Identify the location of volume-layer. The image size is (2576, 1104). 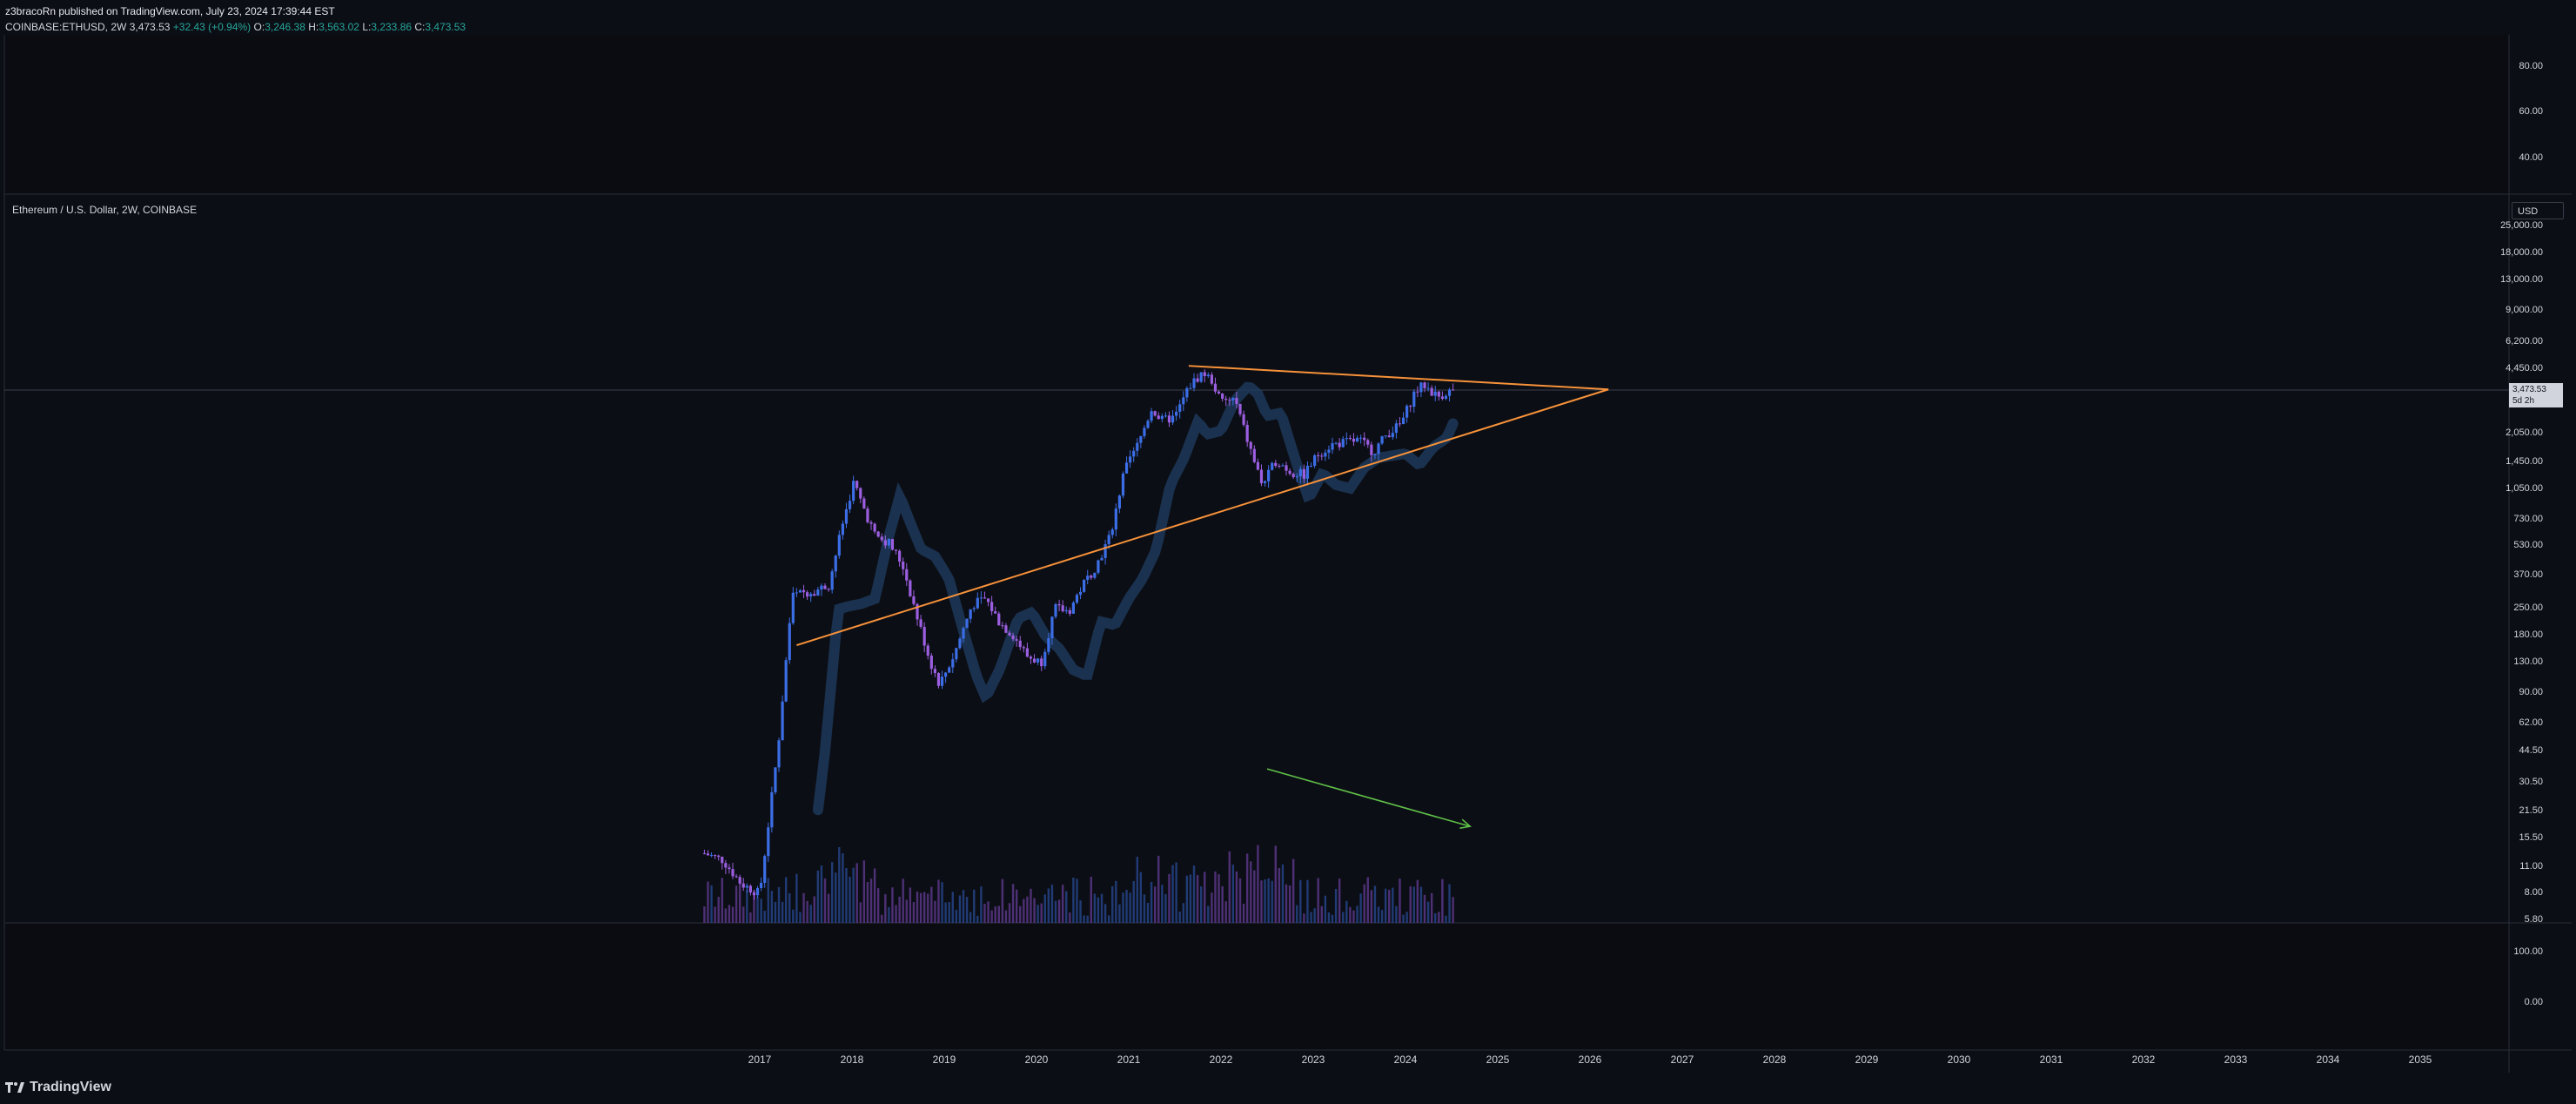
(1079, 884).